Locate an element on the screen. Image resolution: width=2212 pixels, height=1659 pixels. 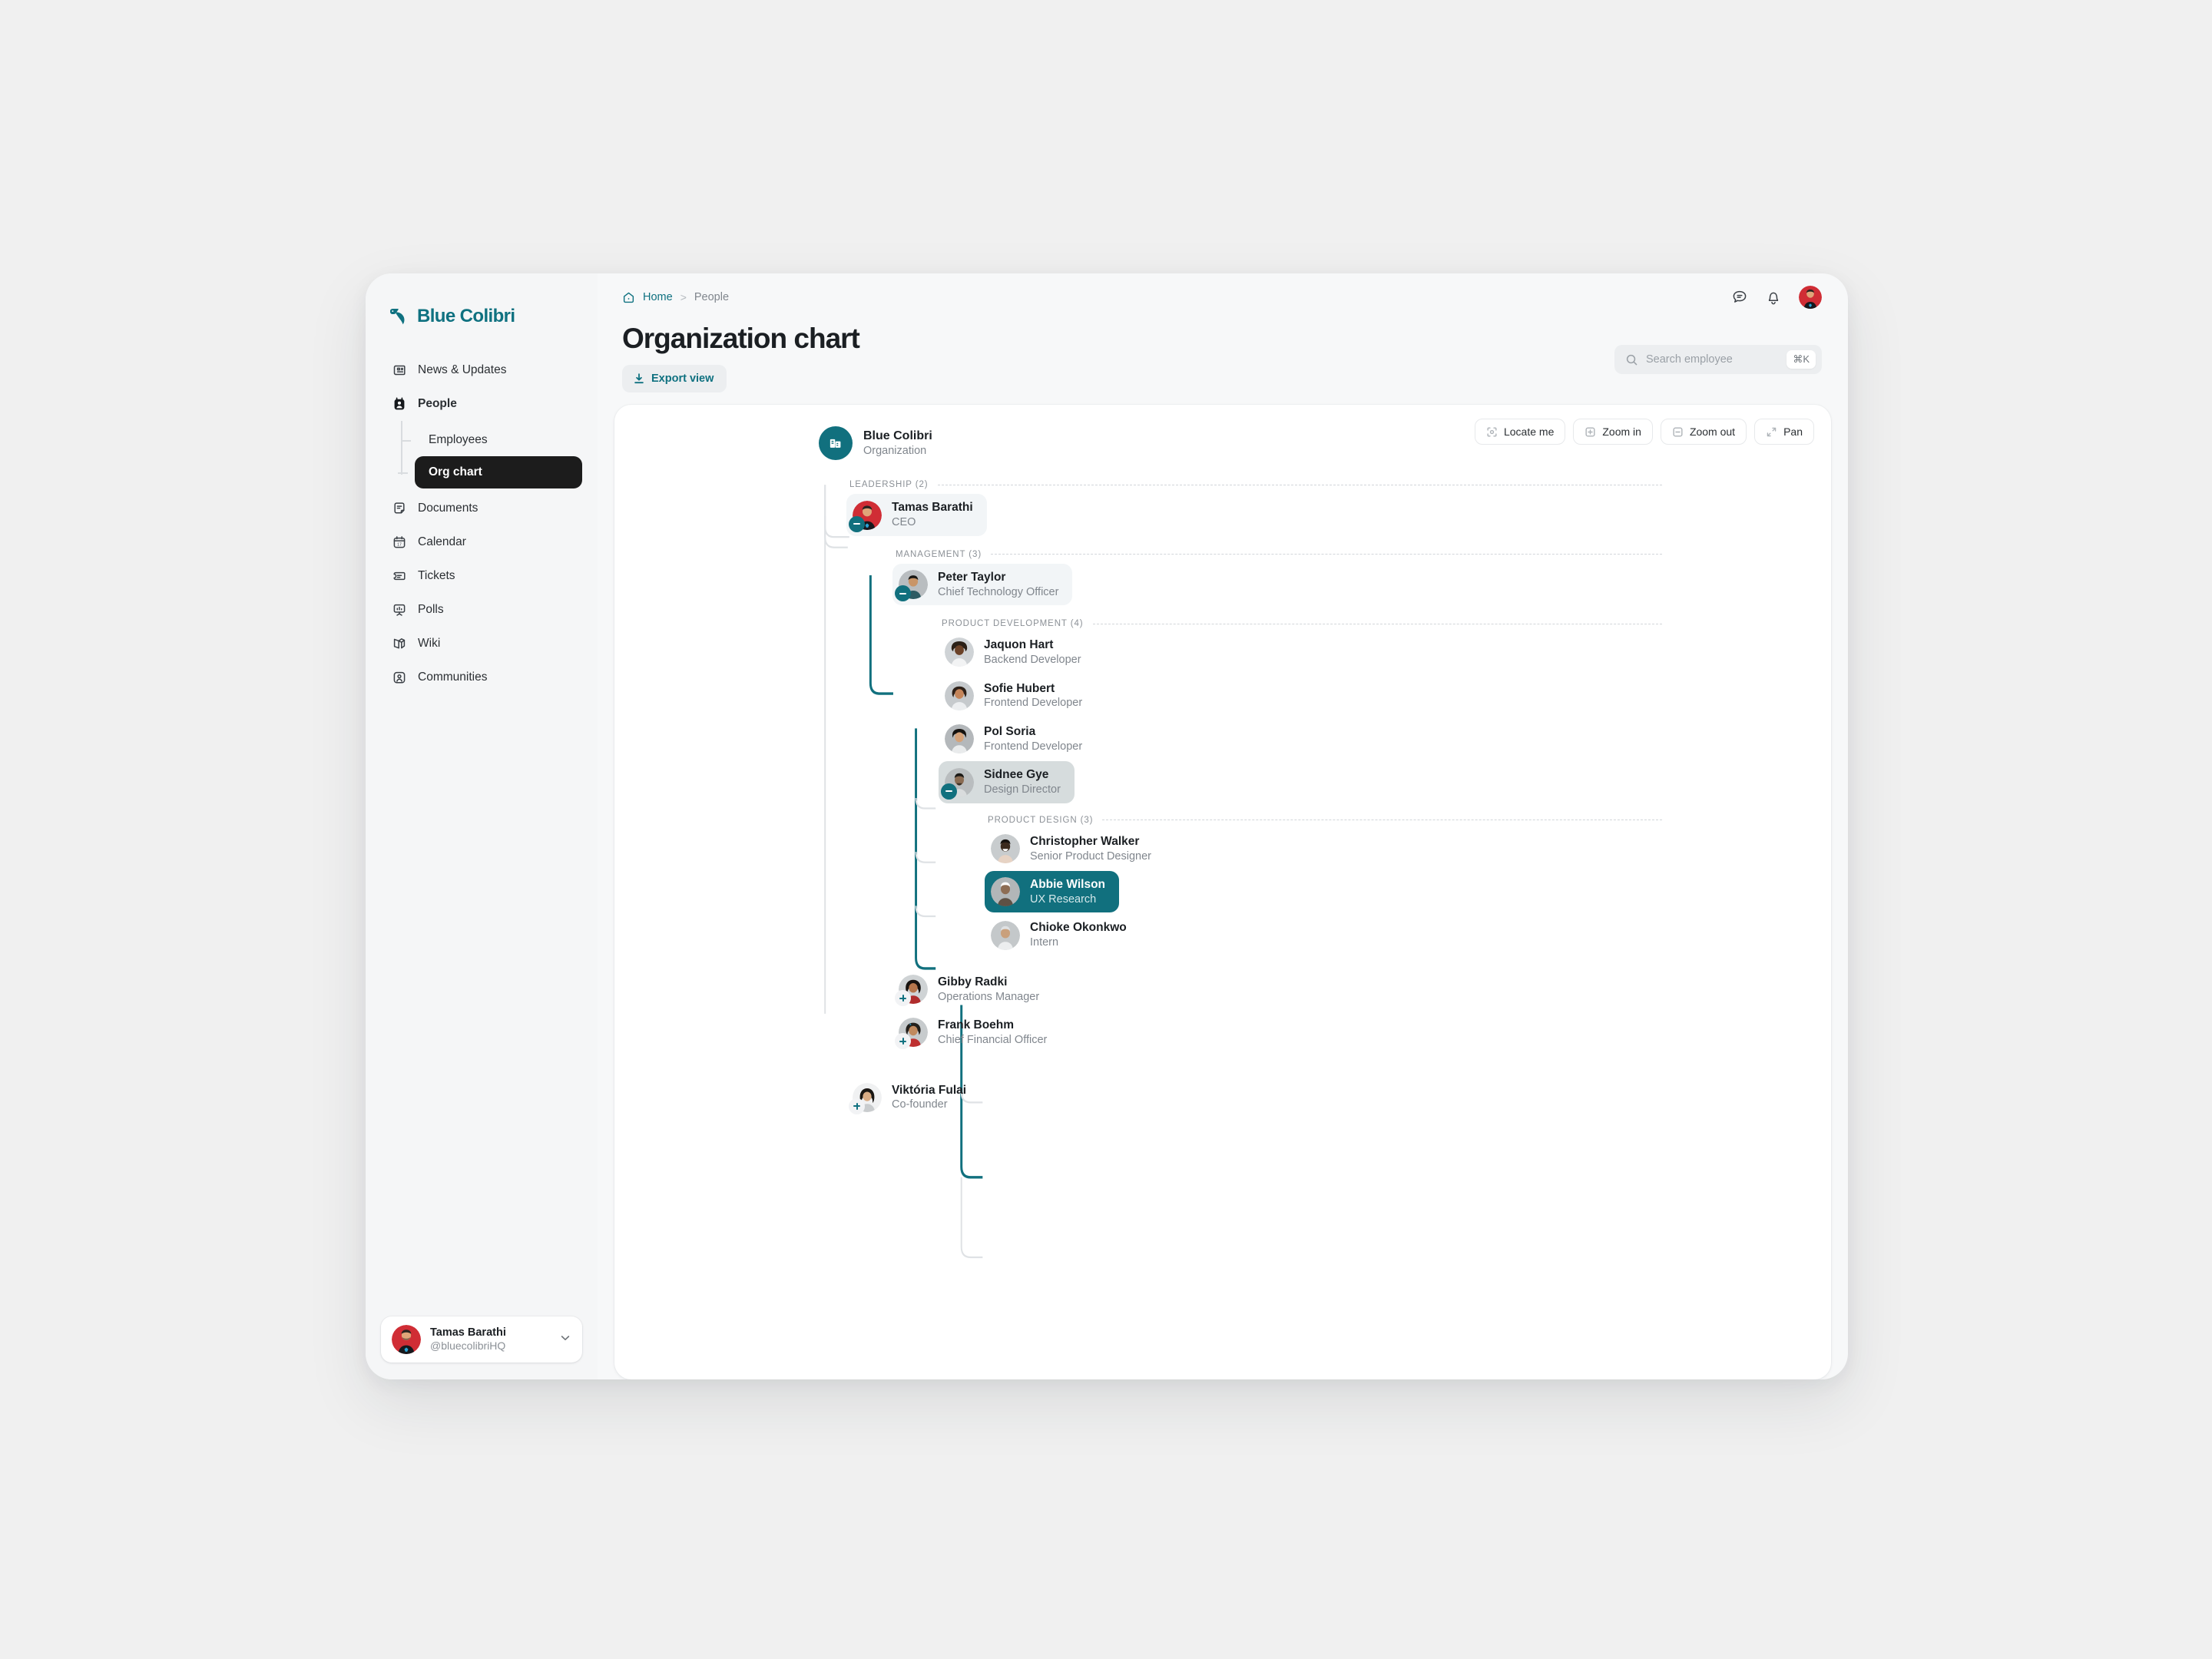
org-node-viktoria-fulai: Viktória Fulai Co-founder is located at coordinates (913, 1098).